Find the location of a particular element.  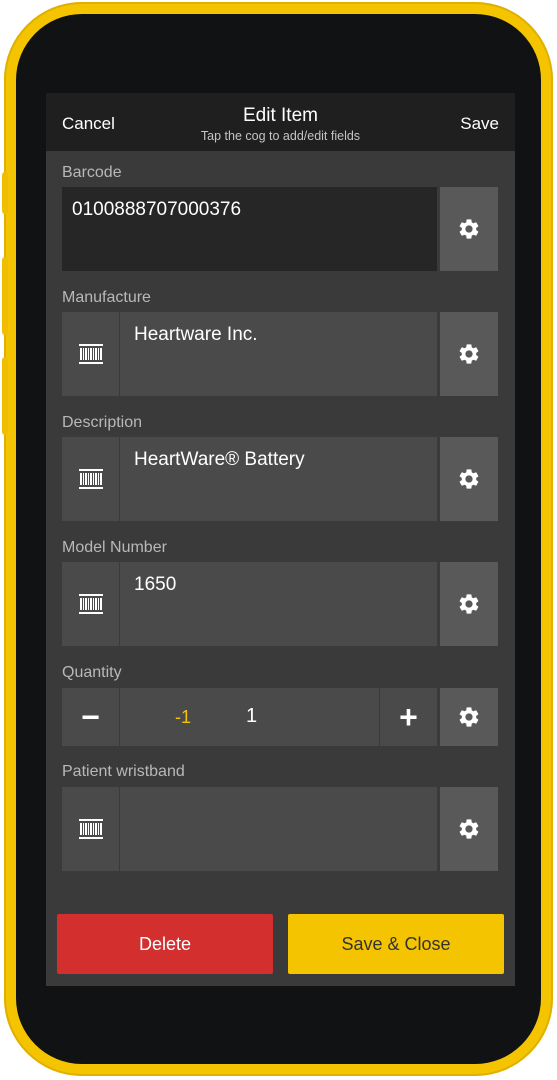

patient-wristband-scan-button is located at coordinates (90, 829).